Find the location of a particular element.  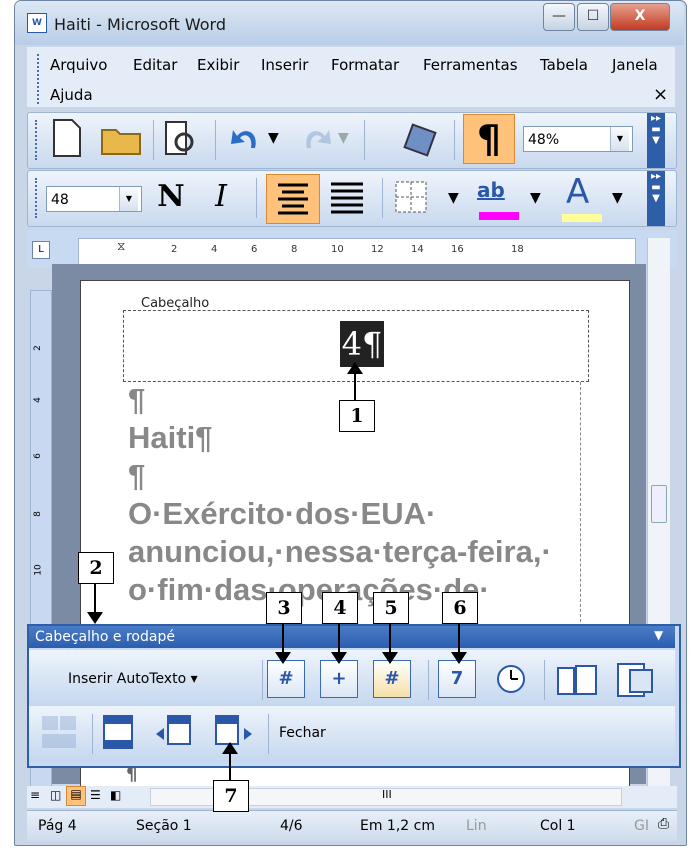

redo-icon is located at coordinates (314, 139).